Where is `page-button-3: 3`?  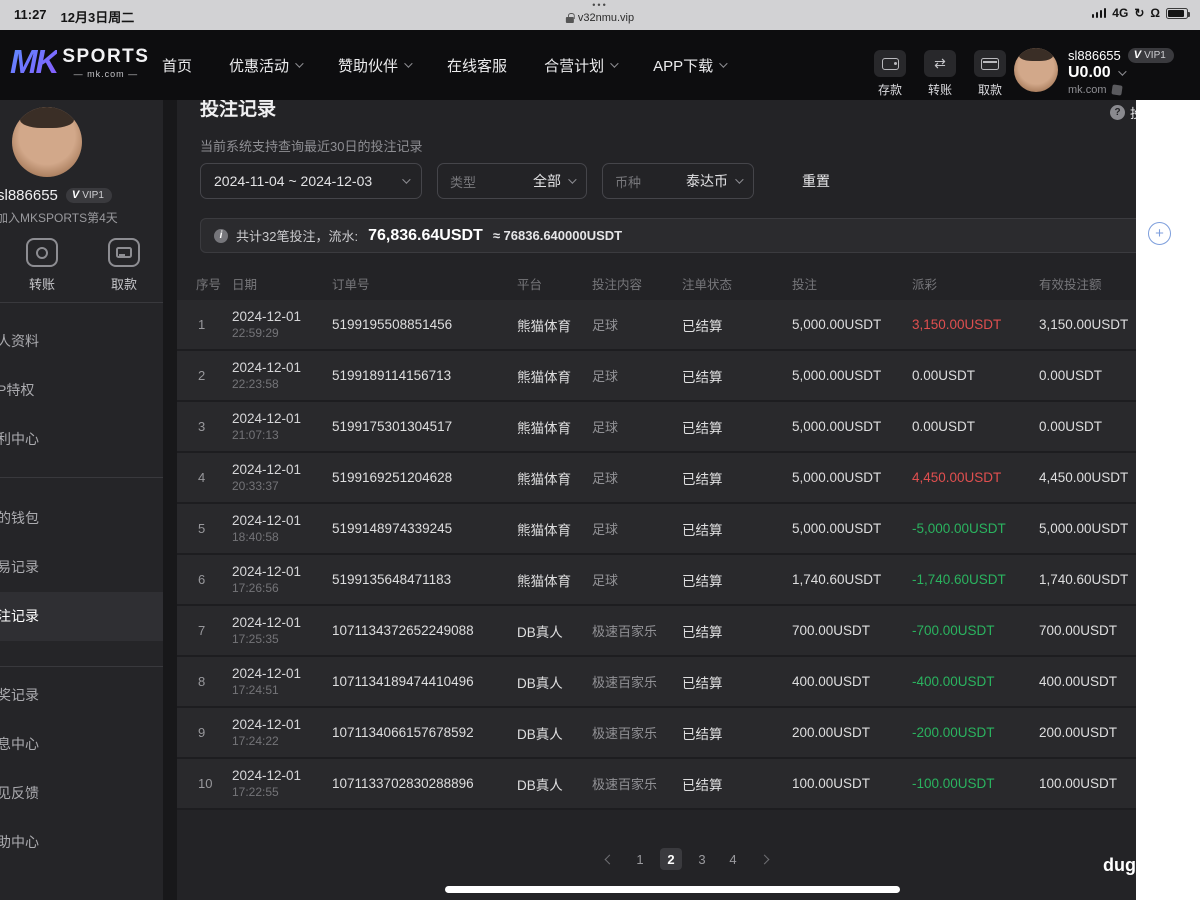 page-button-3: 3 is located at coordinates (702, 859).